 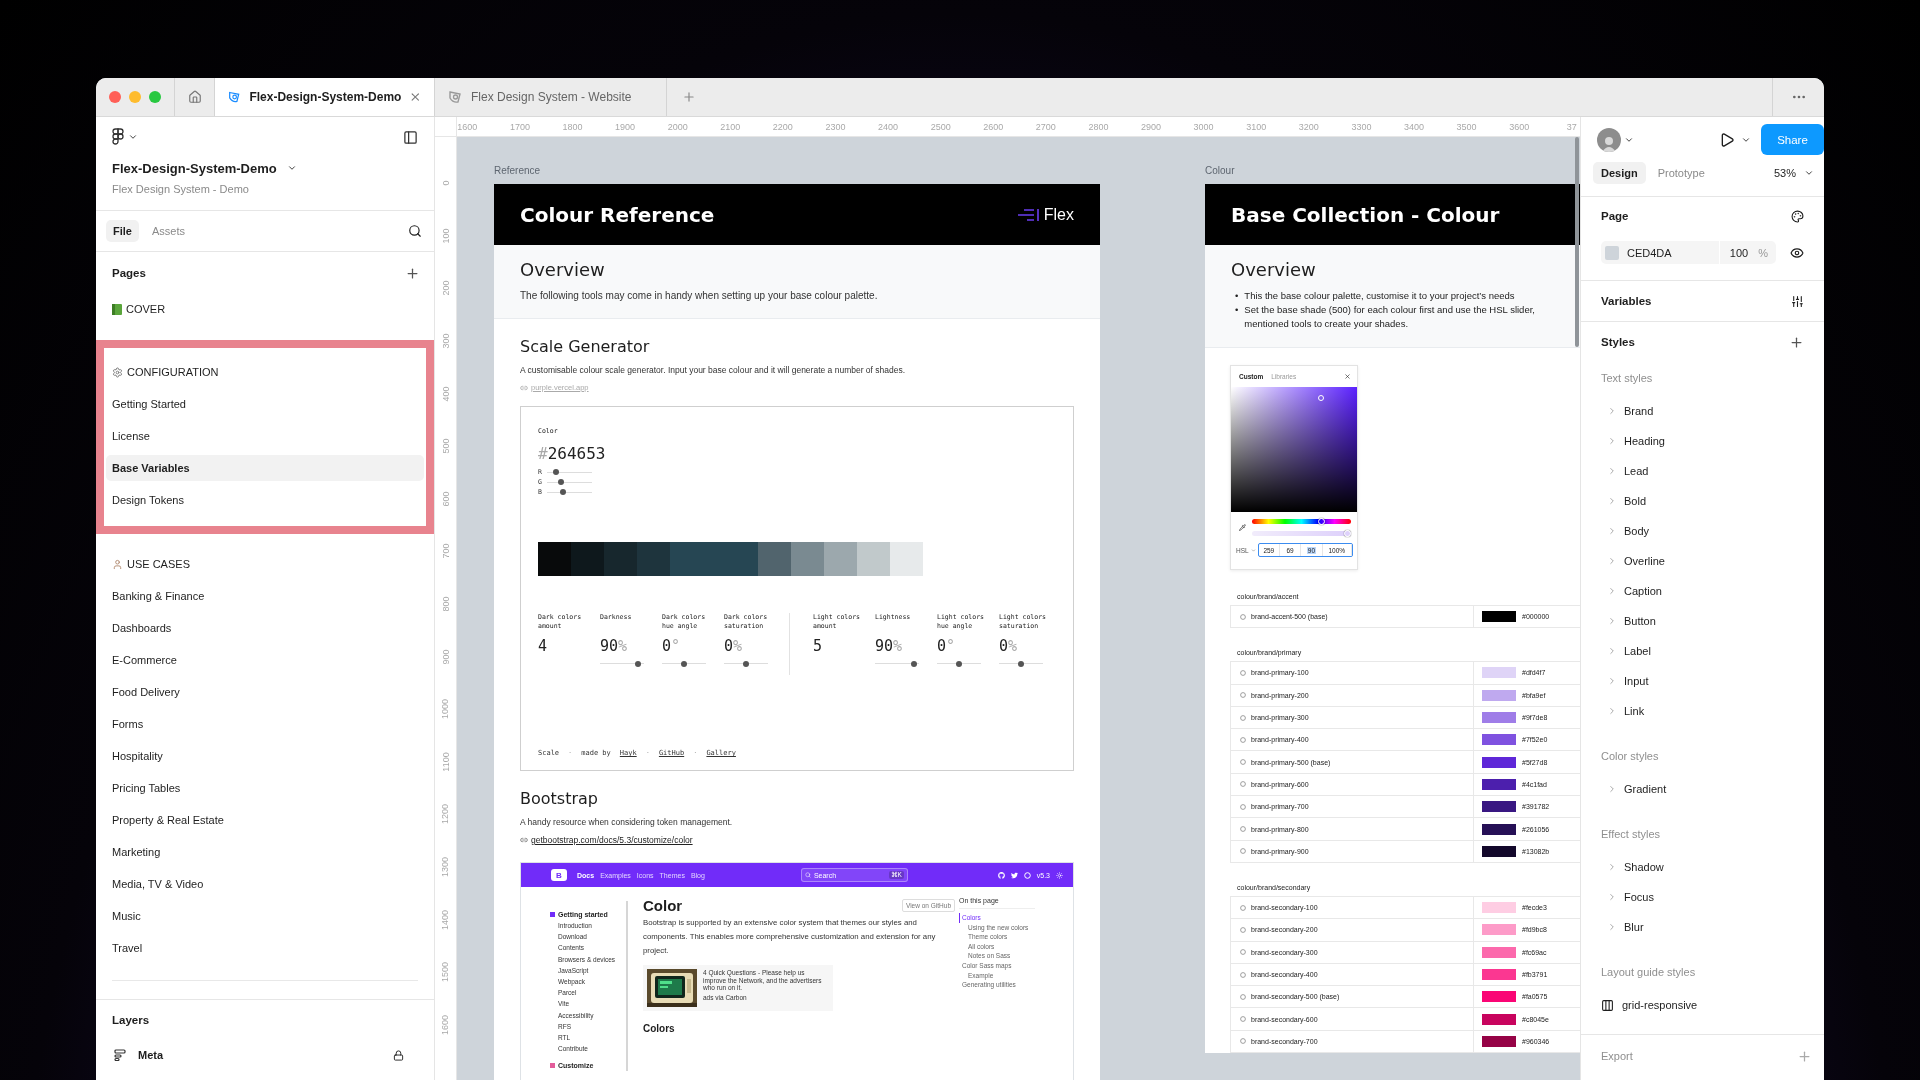 What do you see at coordinates (194, 168) in the screenshot?
I see `file-name: Flex-Design-System-Demo` at bounding box center [194, 168].